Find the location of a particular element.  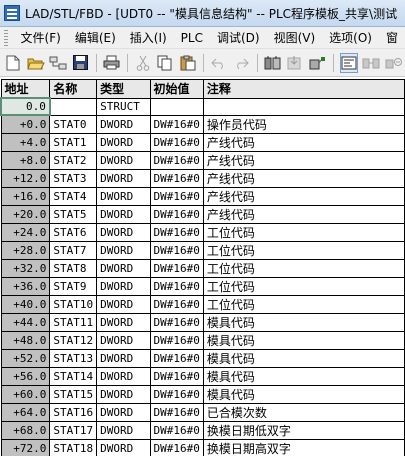

table-row: +20.0 STAT5 DWORD DW#16#0 产线代码 is located at coordinates (202, 214).